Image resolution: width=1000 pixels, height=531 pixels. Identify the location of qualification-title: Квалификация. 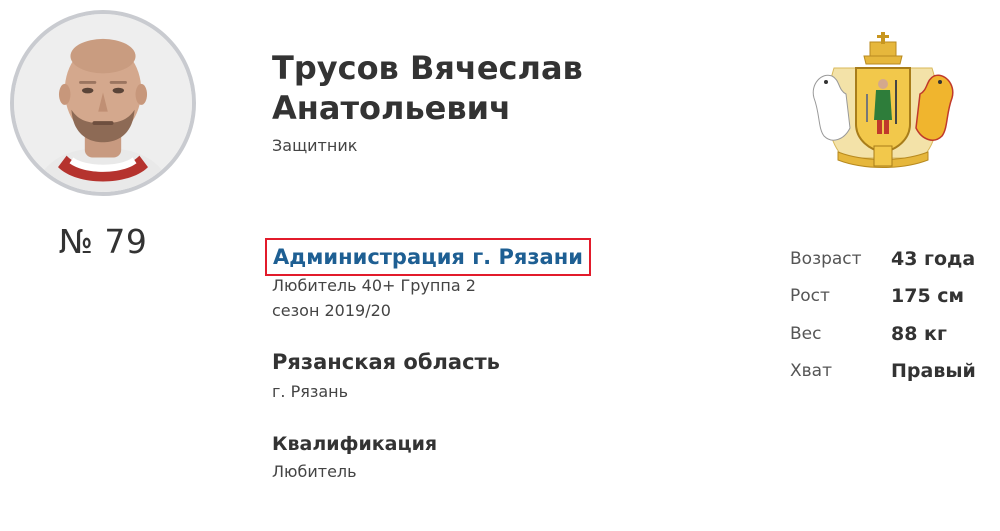
(355, 444).